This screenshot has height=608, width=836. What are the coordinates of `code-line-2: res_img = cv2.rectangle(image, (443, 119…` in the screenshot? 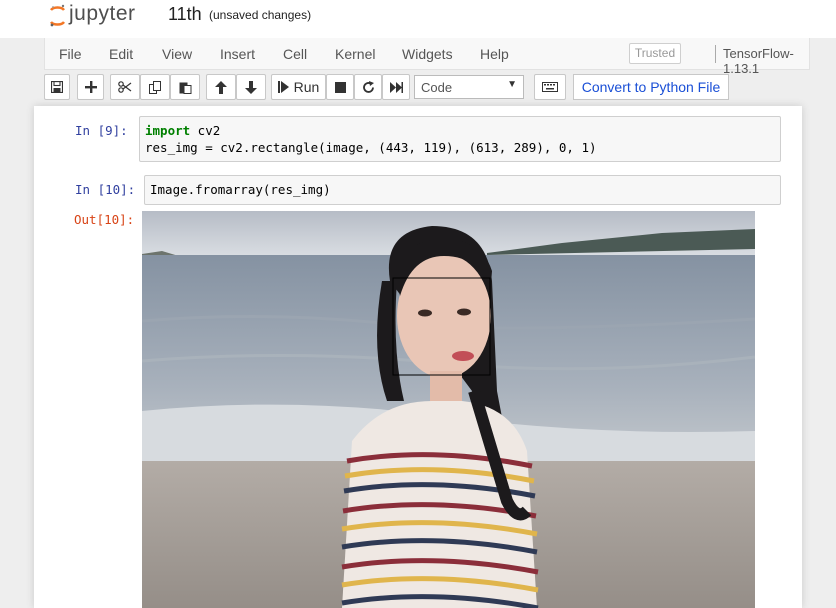 It's located at (371, 147).